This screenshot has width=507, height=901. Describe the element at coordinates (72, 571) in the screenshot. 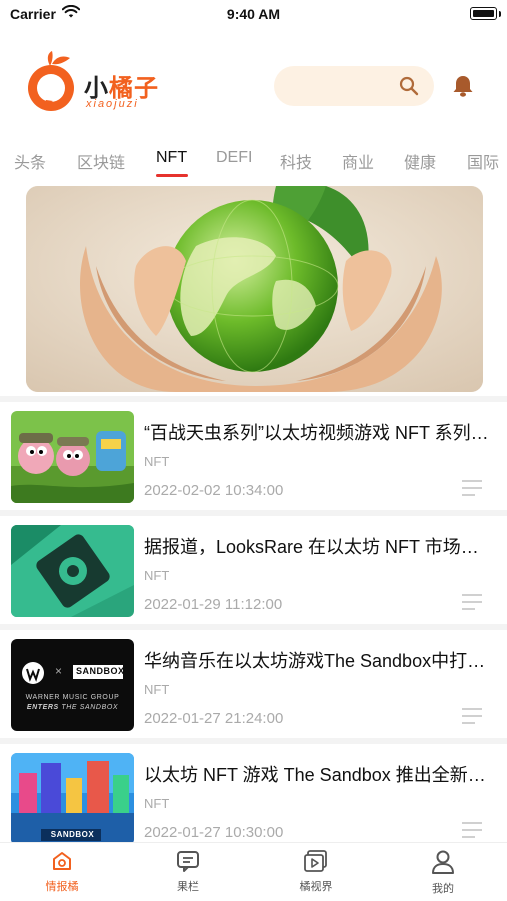

I see `news-thumbnail-looksrare` at that location.